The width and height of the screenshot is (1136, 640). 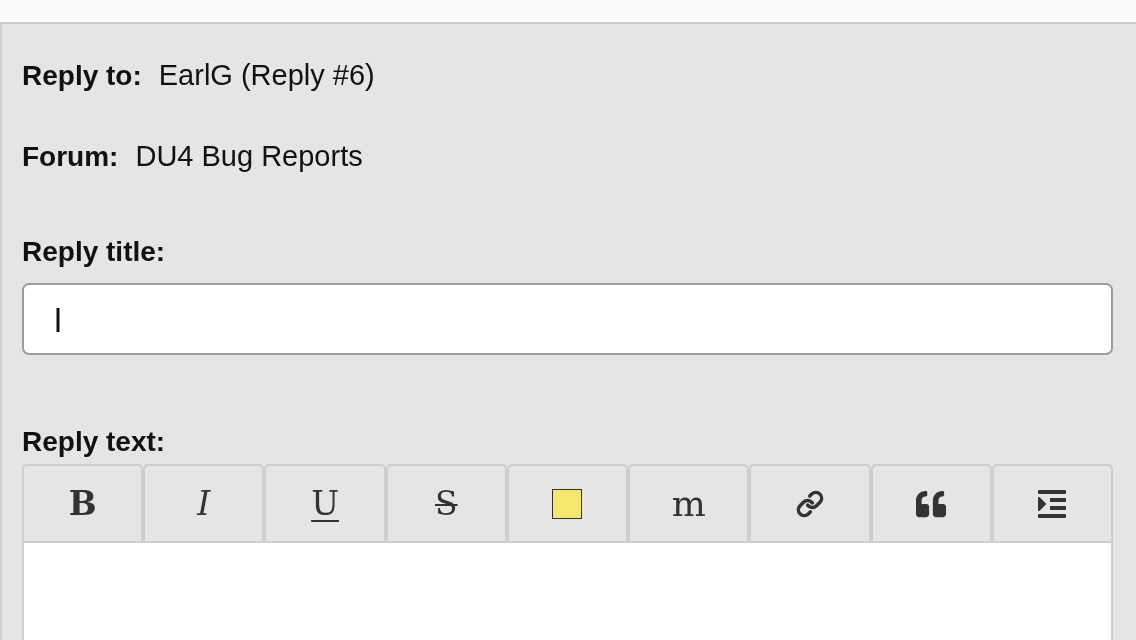 I want to click on underline-button: U, so click(x=325, y=502).